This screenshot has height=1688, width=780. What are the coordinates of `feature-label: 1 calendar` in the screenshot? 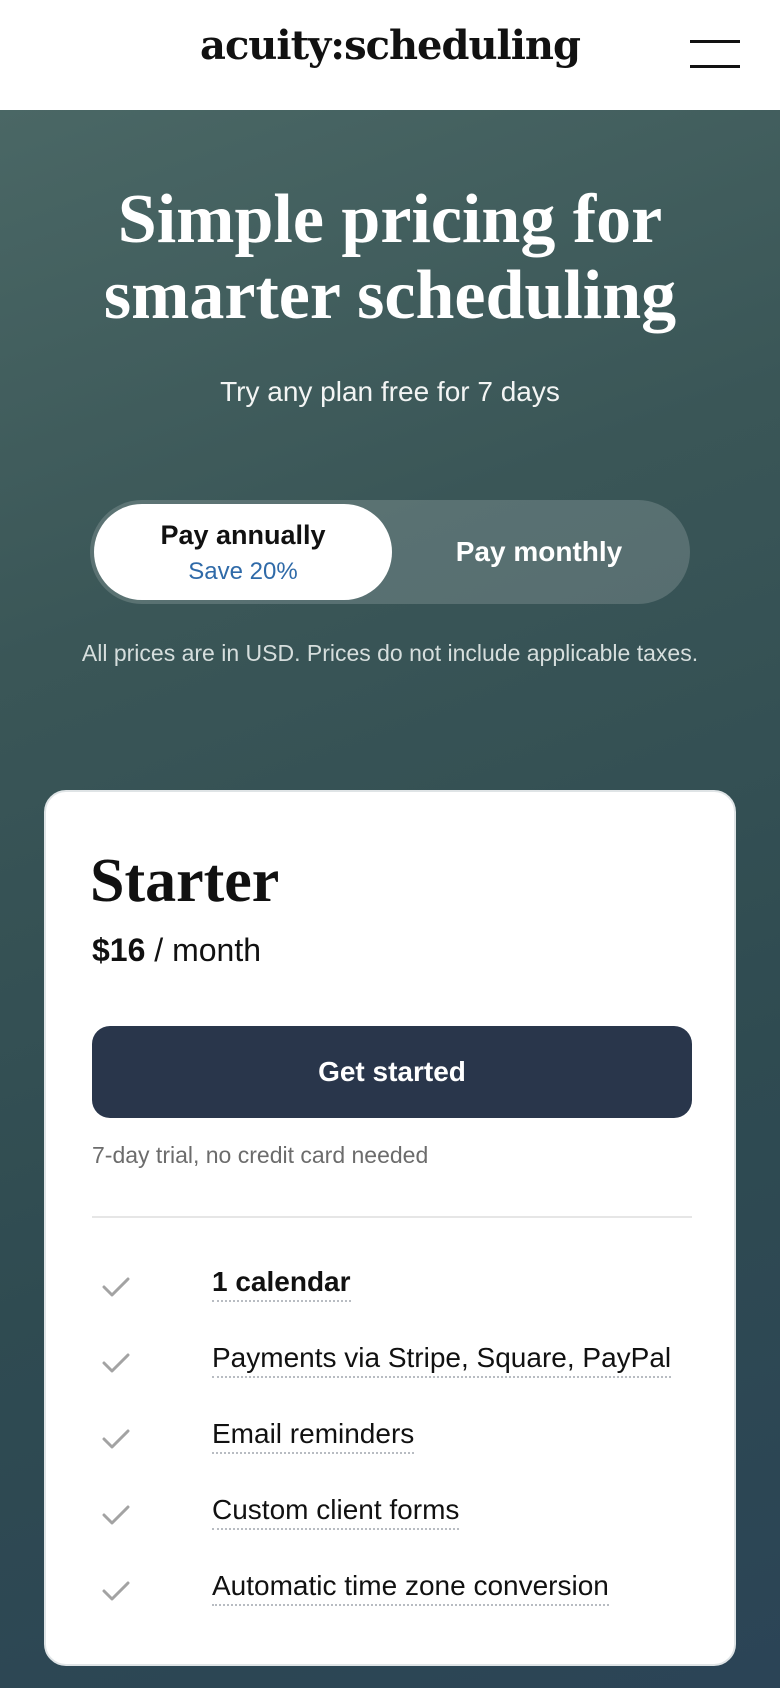 It's located at (281, 1284).